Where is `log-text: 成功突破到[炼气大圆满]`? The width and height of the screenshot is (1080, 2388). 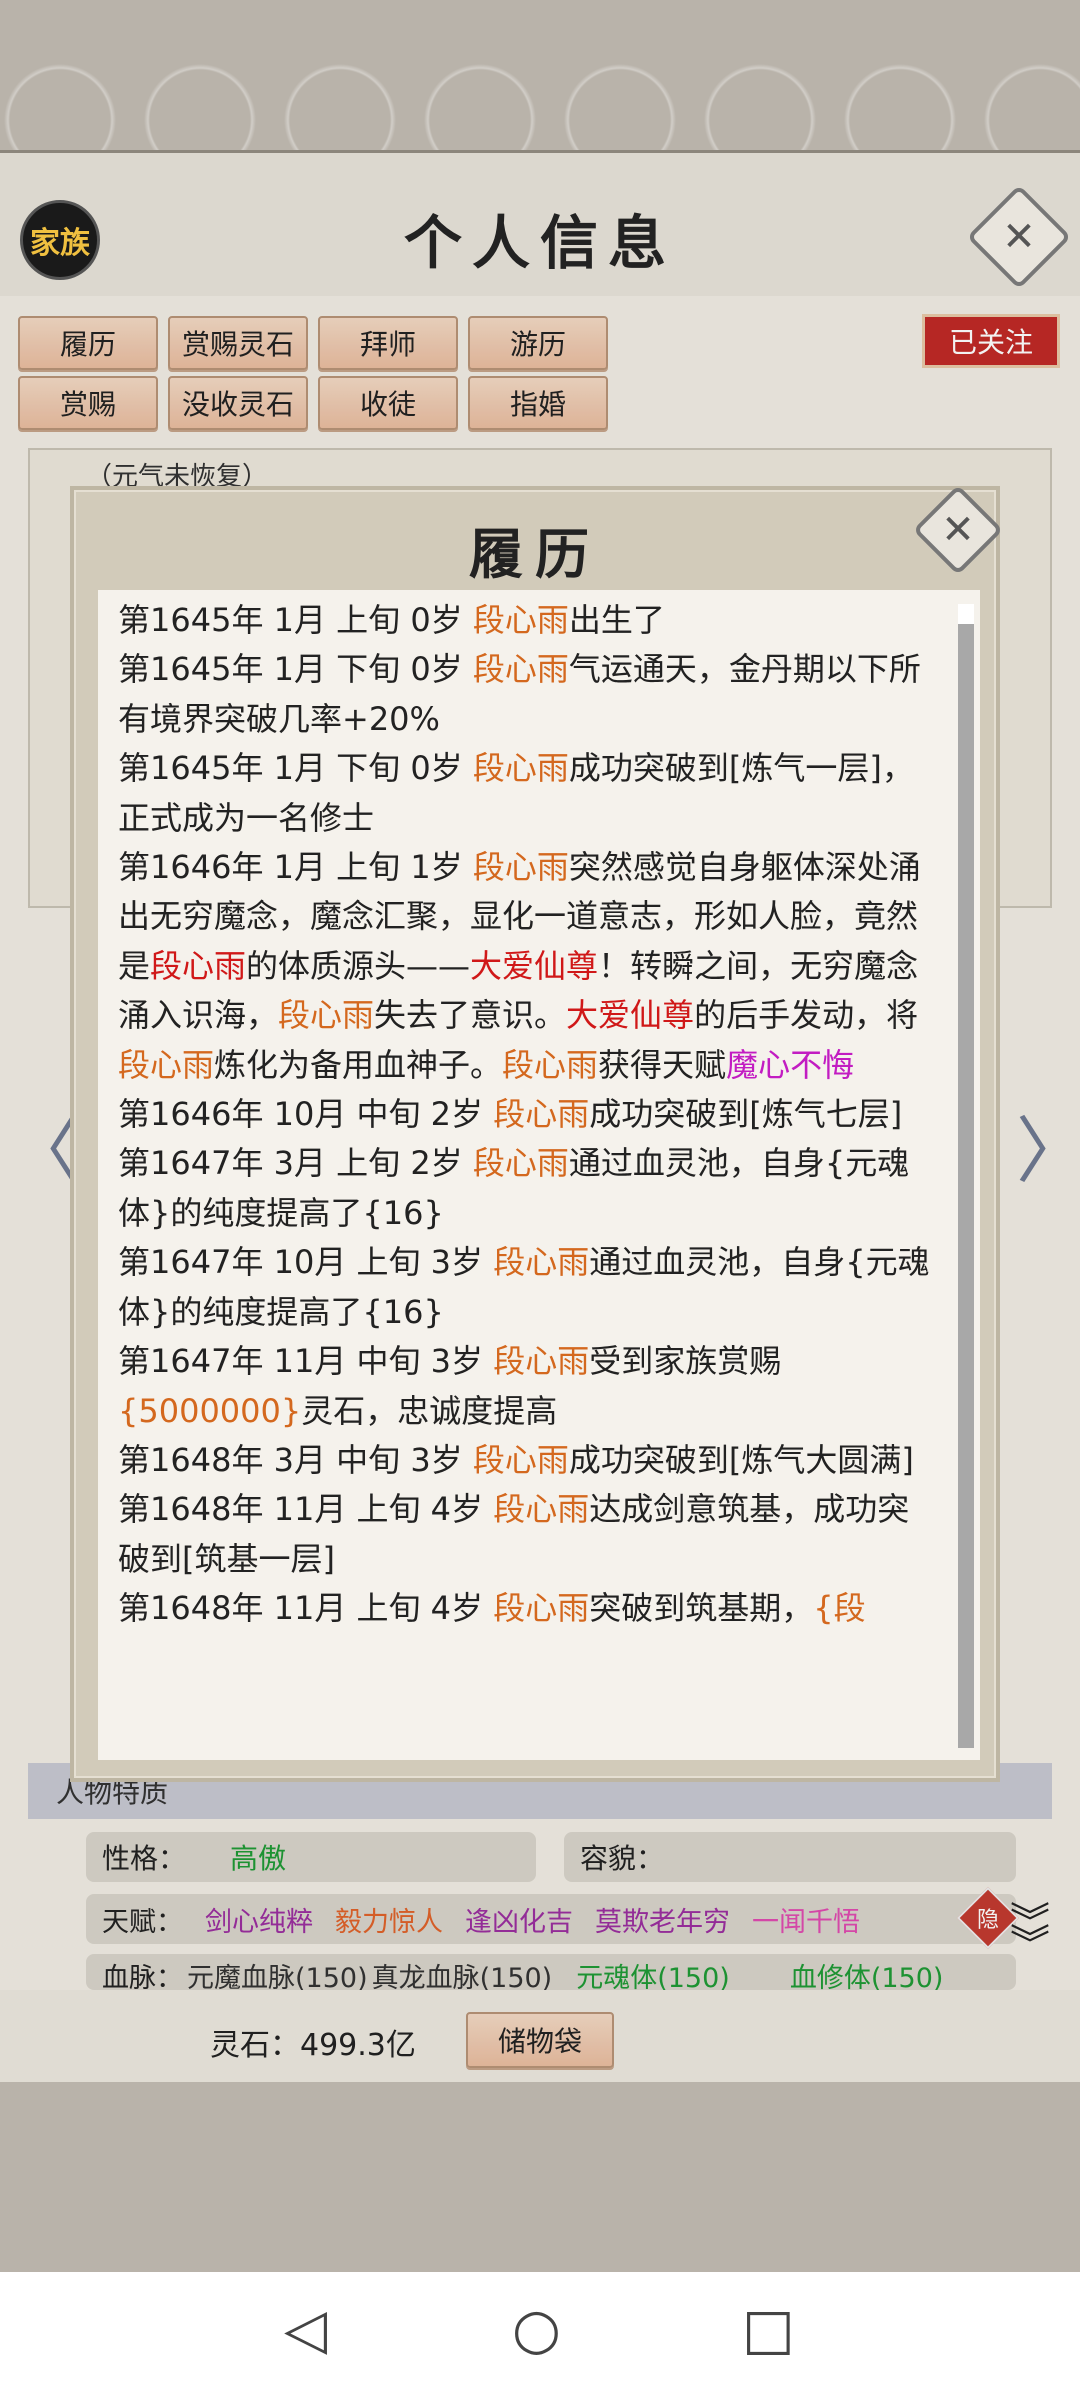 log-text: 成功突破到[炼气大圆满] is located at coordinates (741, 1459).